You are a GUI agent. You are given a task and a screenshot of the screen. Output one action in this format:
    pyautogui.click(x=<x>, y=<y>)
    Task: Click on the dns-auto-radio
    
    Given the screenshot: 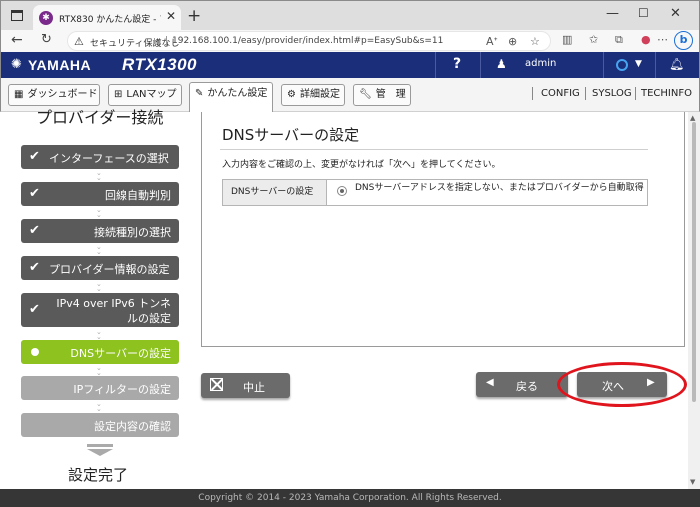 What is the action you would take?
    pyautogui.click(x=342, y=191)
    